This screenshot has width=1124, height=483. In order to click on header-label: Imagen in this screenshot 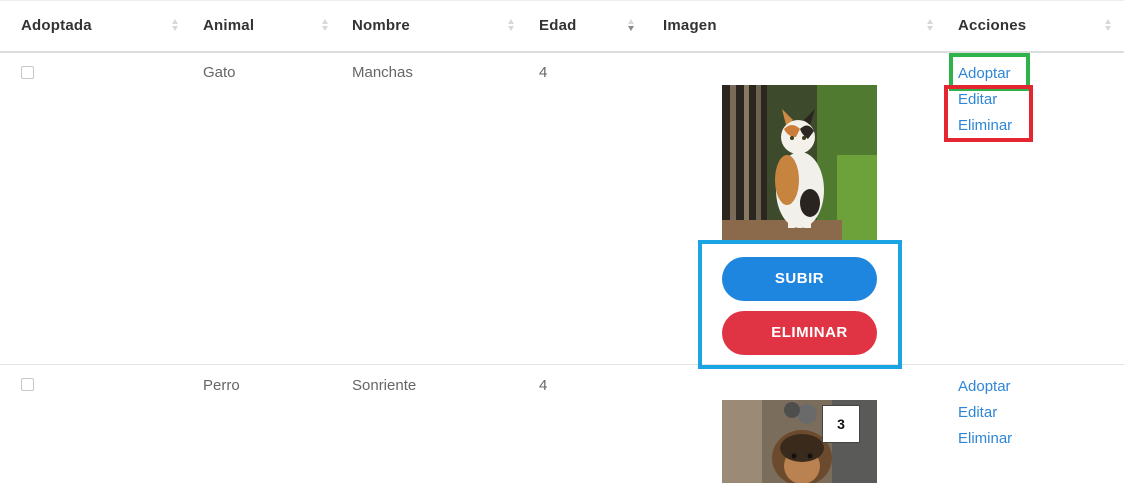, I will do `click(690, 25)`.